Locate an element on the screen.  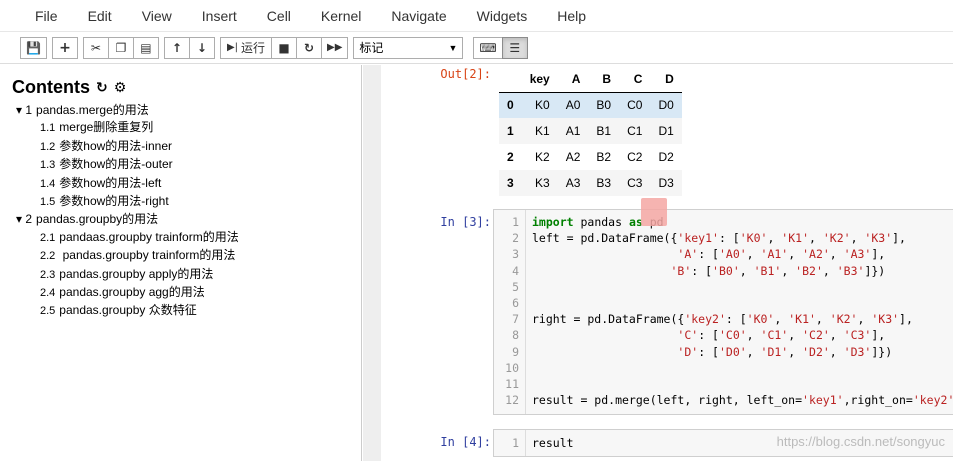
toc-item: 2.1 pandaas.groupby trainform的用法 is located at coordinates (186, 238).